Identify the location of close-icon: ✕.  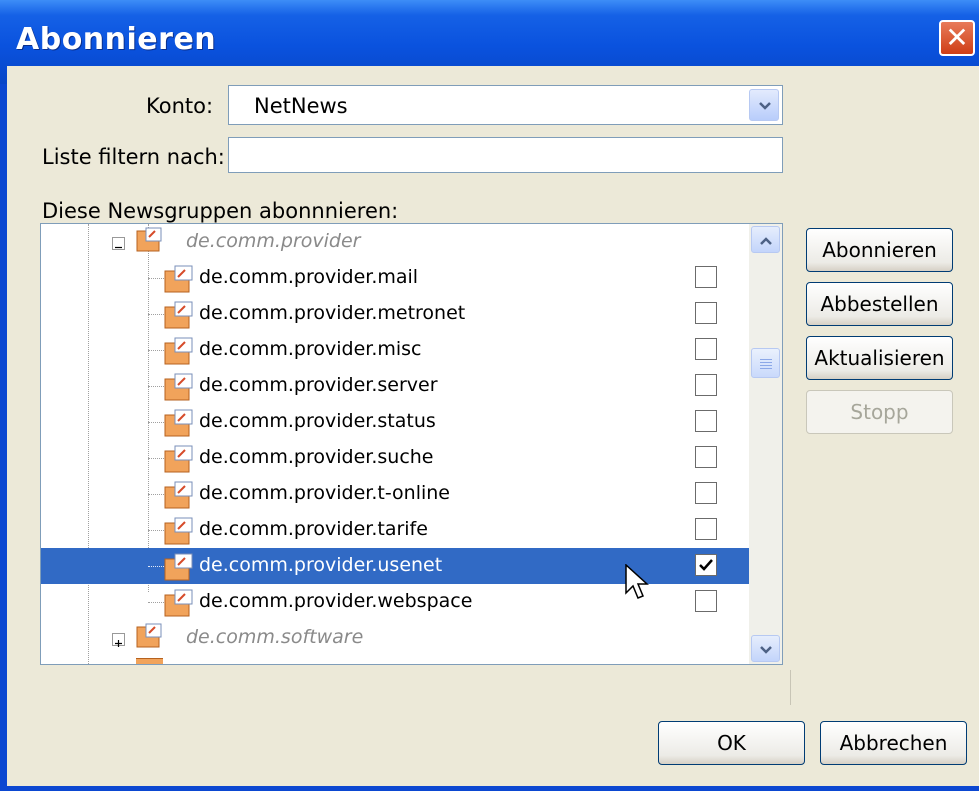
(957, 37).